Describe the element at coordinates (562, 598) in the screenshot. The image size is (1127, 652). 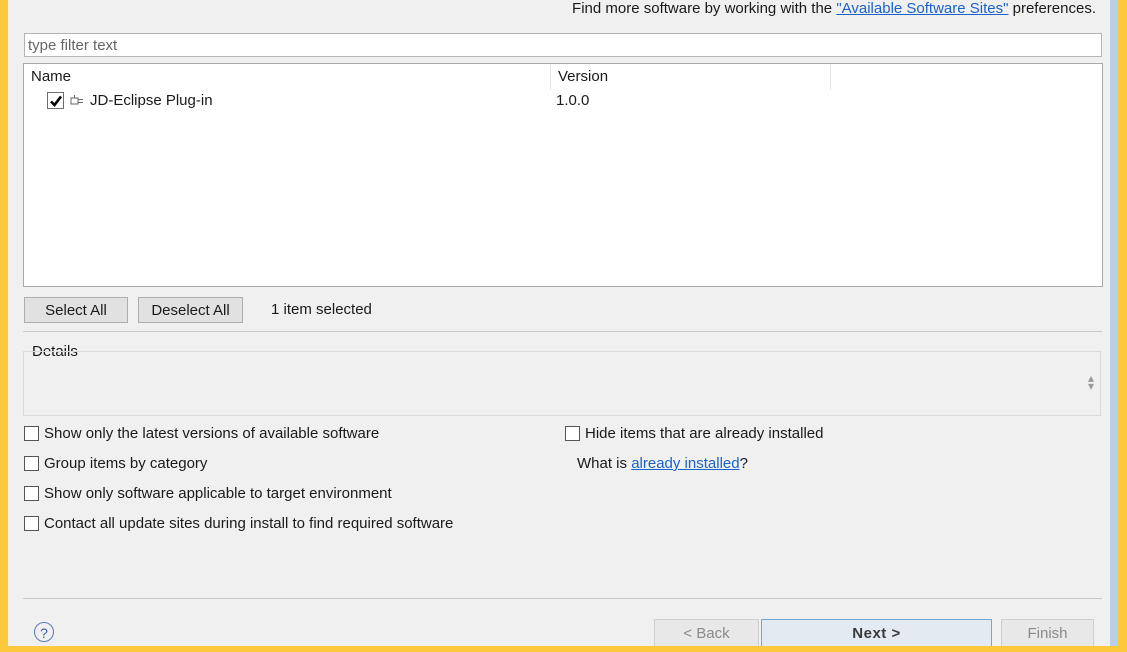
I see `footer-divider` at that location.